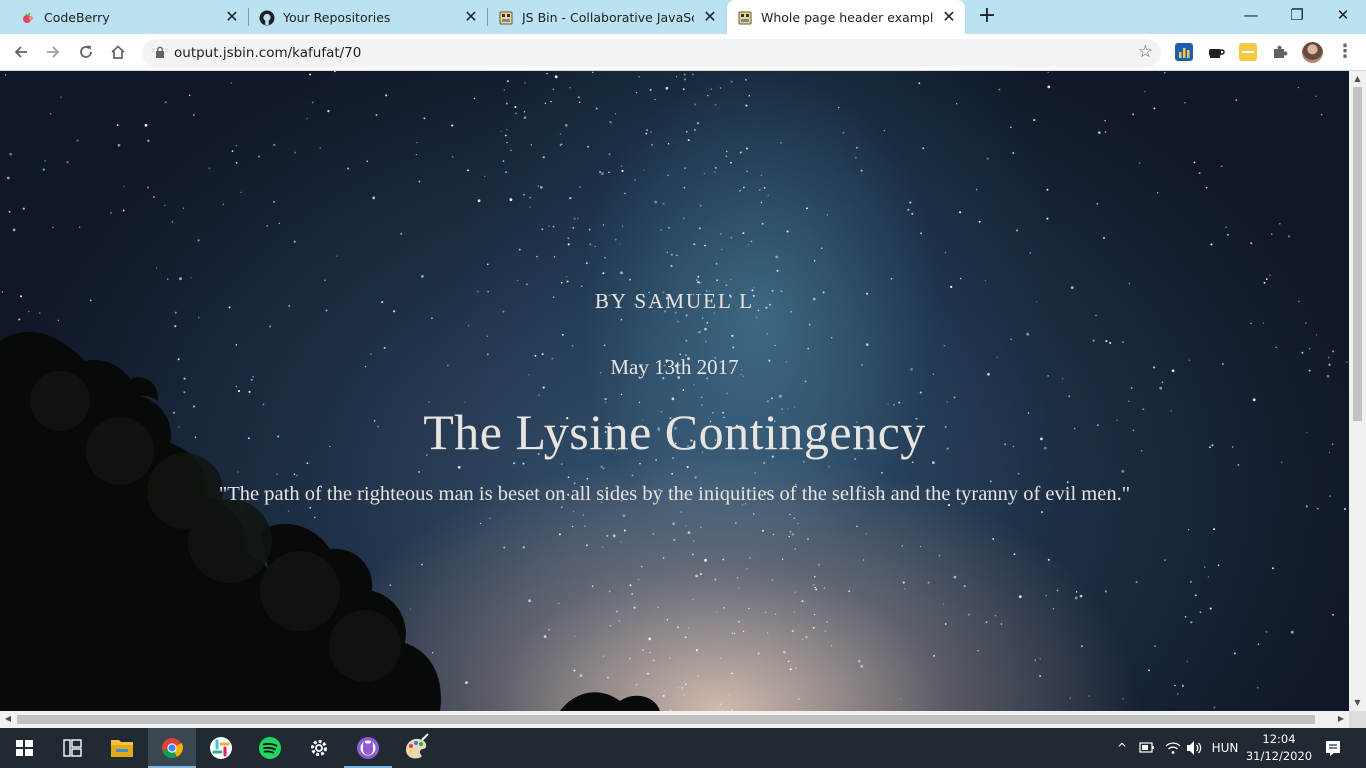 This screenshot has height=768, width=1366. I want to click on profile-avatar, so click(1312, 52).